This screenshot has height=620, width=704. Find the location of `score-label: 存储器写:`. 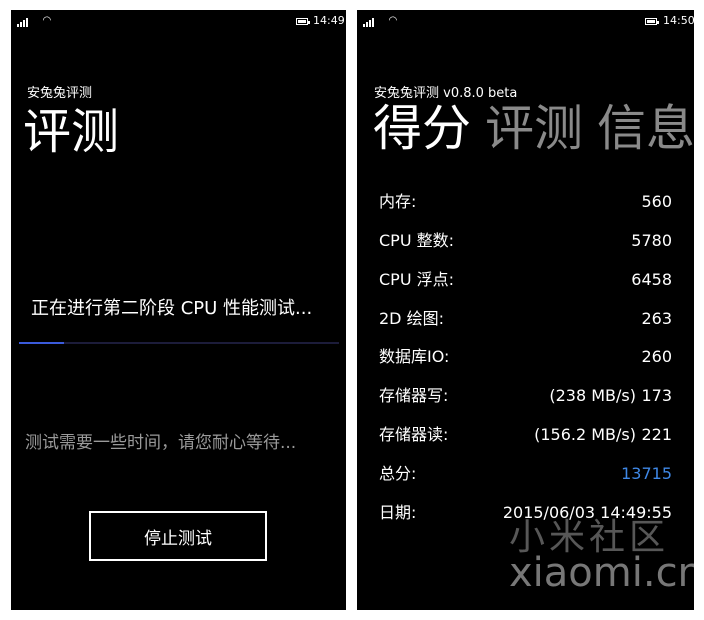

score-label: 存储器写: is located at coordinates (414, 395).